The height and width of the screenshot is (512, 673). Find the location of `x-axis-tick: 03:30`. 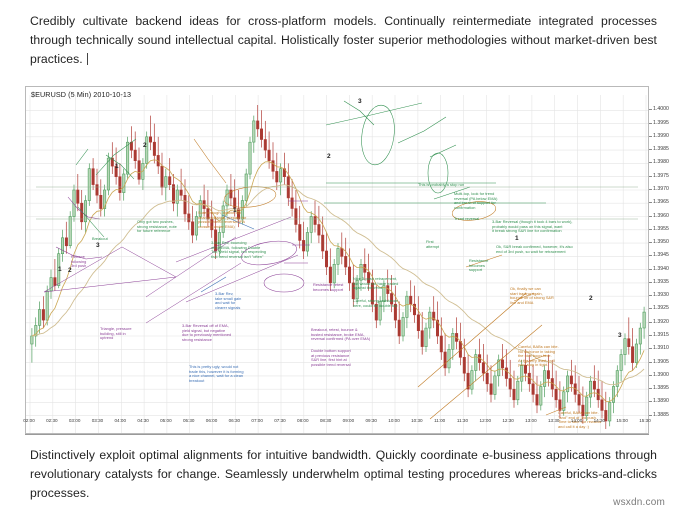

x-axis-tick: 03:30 is located at coordinates (97, 420).